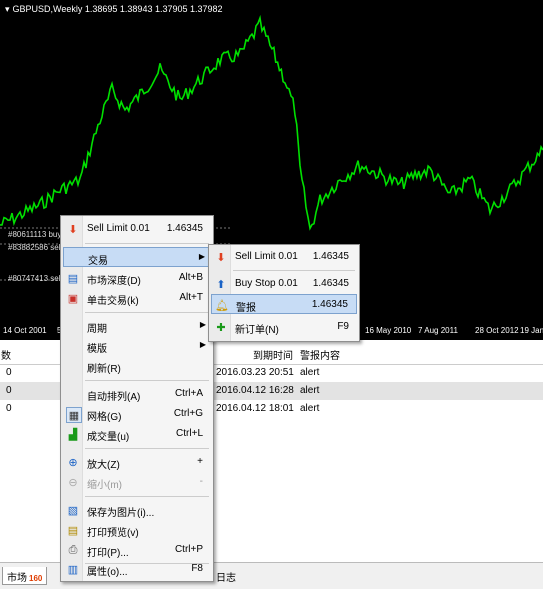  What do you see at coordinates (137, 569) in the screenshot?
I see `menu-item-properties: ▥ 属性(o)... F8` at bounding box center [137, 569].